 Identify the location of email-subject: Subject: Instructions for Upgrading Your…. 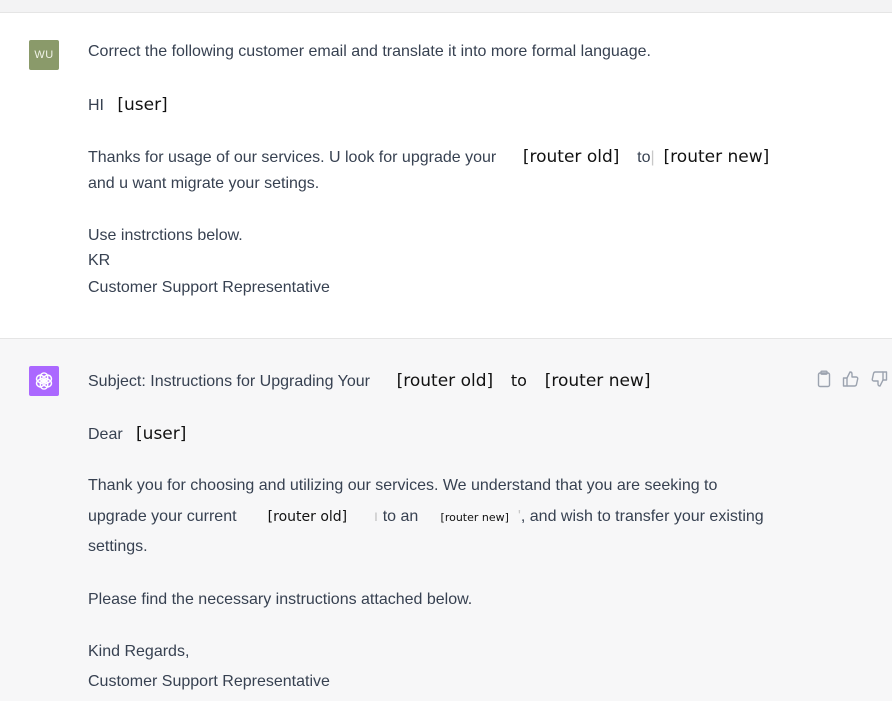
(369, 381).